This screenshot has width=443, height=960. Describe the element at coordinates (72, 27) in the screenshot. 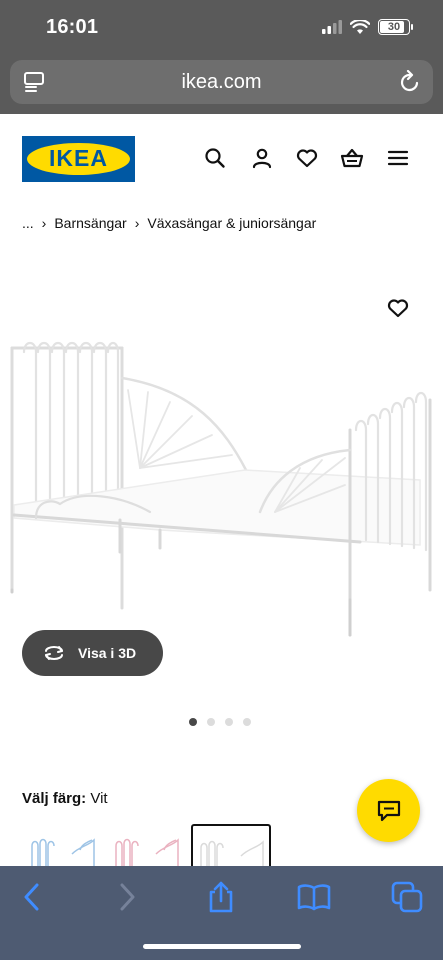

I see `status-time: 16:01` at that location.